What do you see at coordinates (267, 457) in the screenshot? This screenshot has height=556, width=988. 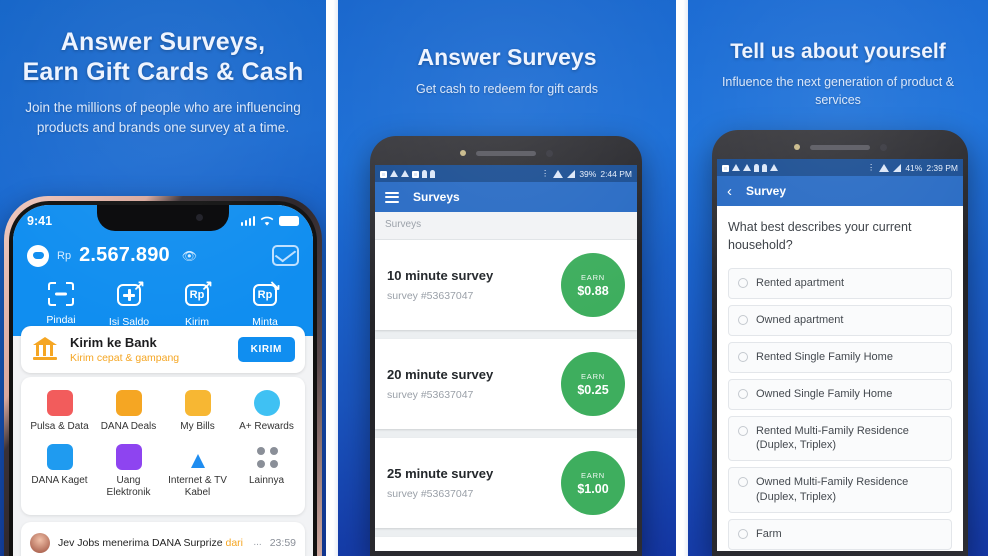 I see `more-grid-icon` at bounding box center [267, 457].